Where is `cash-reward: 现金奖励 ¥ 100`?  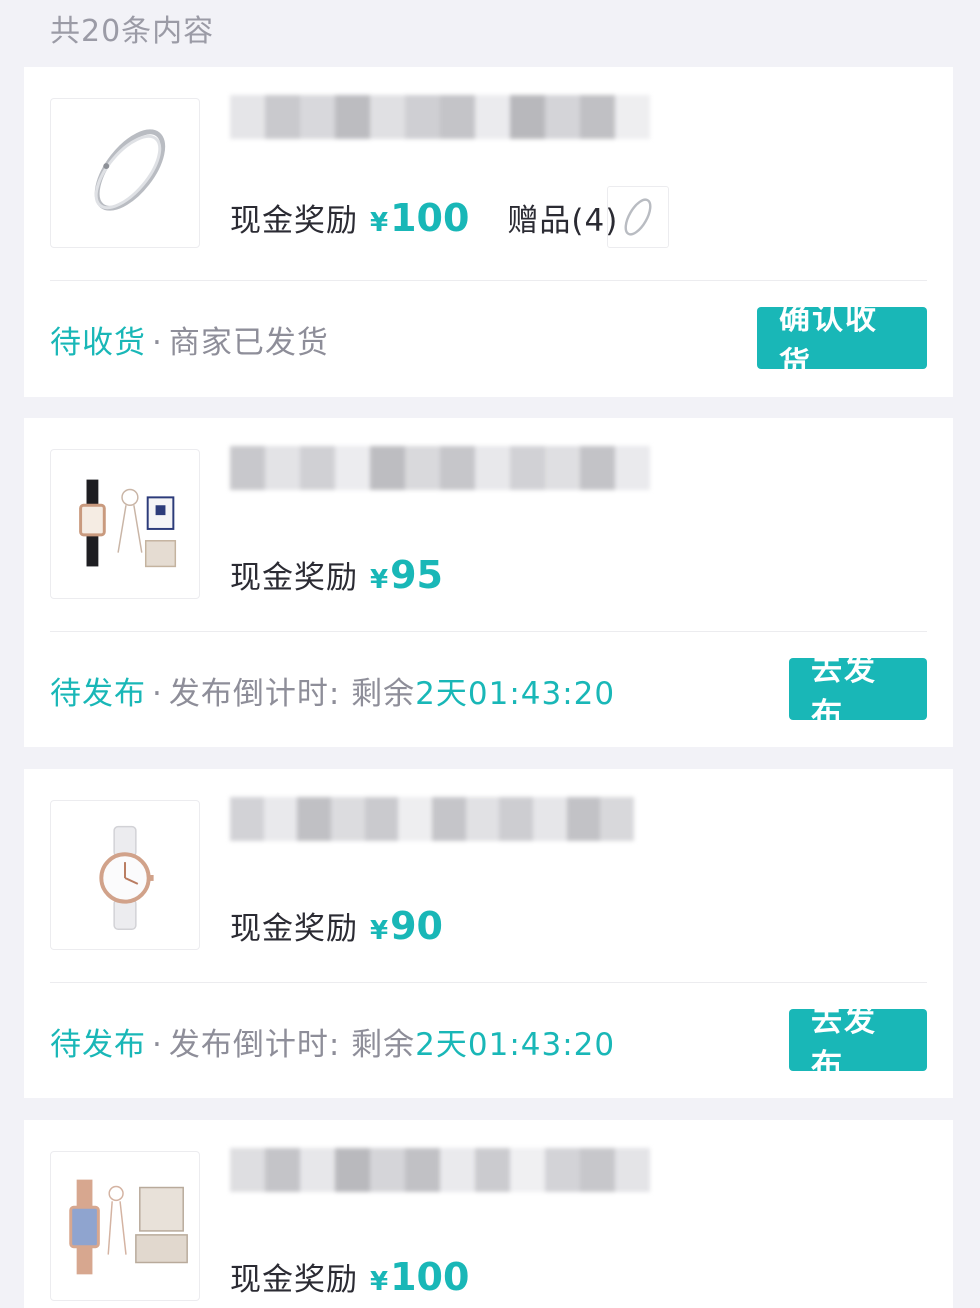 cash-reward: 现金奖励 ¥ 100 is located at coordinates (350, 1276).